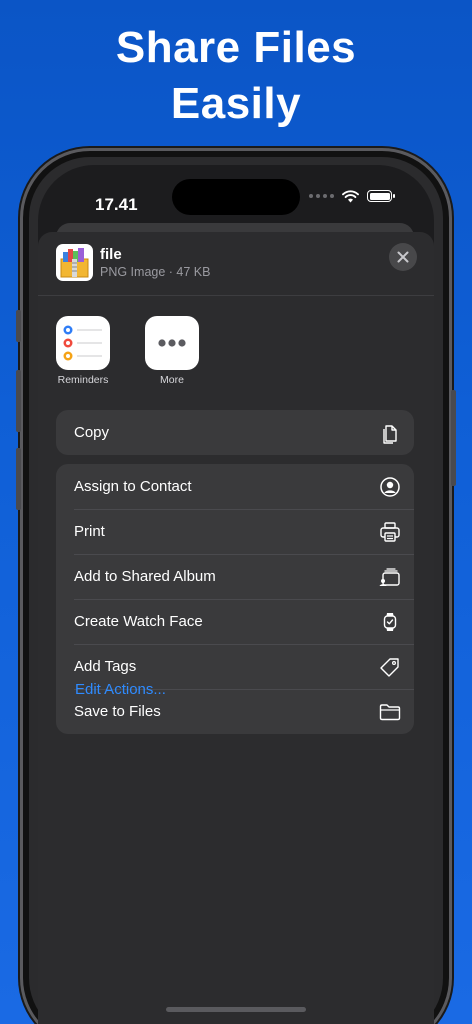 The image size is (472, 1024). Describe the element at coordinates (390, 712) in the screenshot. I see `folder-icon` at that location.